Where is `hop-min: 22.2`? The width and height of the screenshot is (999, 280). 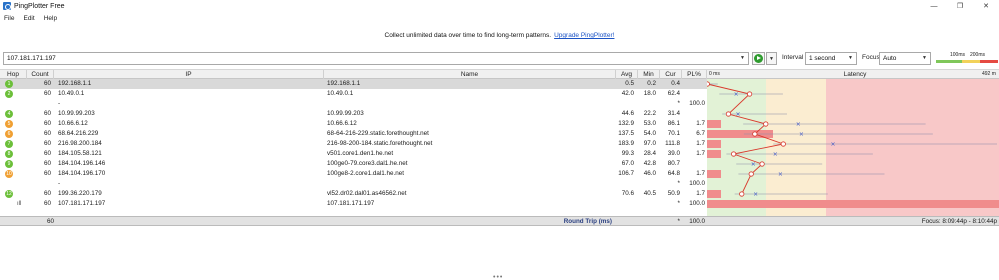 hop-min: 22.2 is located at coordinates (649, 113).